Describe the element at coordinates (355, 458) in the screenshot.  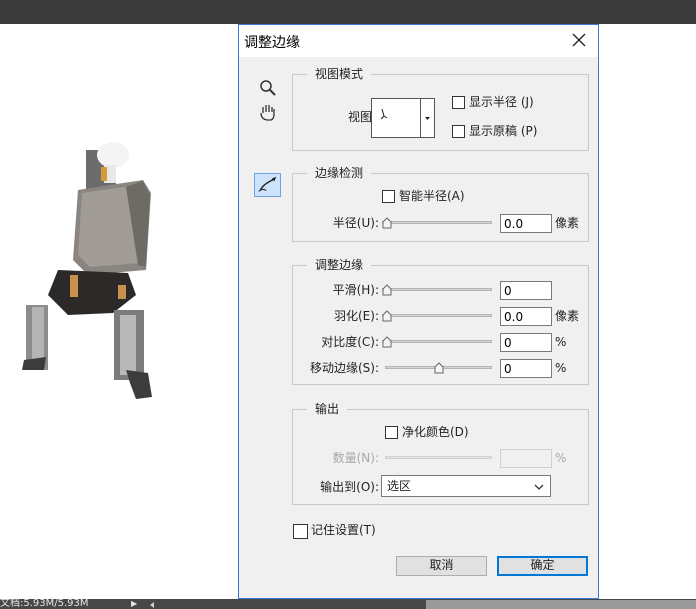
I see `amount-label: 数量(N):` at that location.